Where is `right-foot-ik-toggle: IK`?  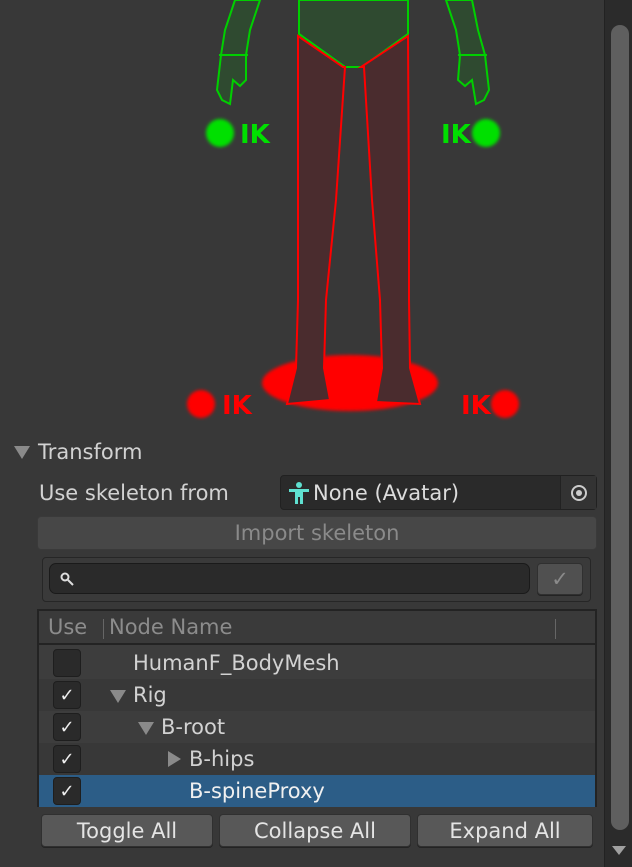 right-foot-ik-toggle: IK is located at coordinates (490, 405).